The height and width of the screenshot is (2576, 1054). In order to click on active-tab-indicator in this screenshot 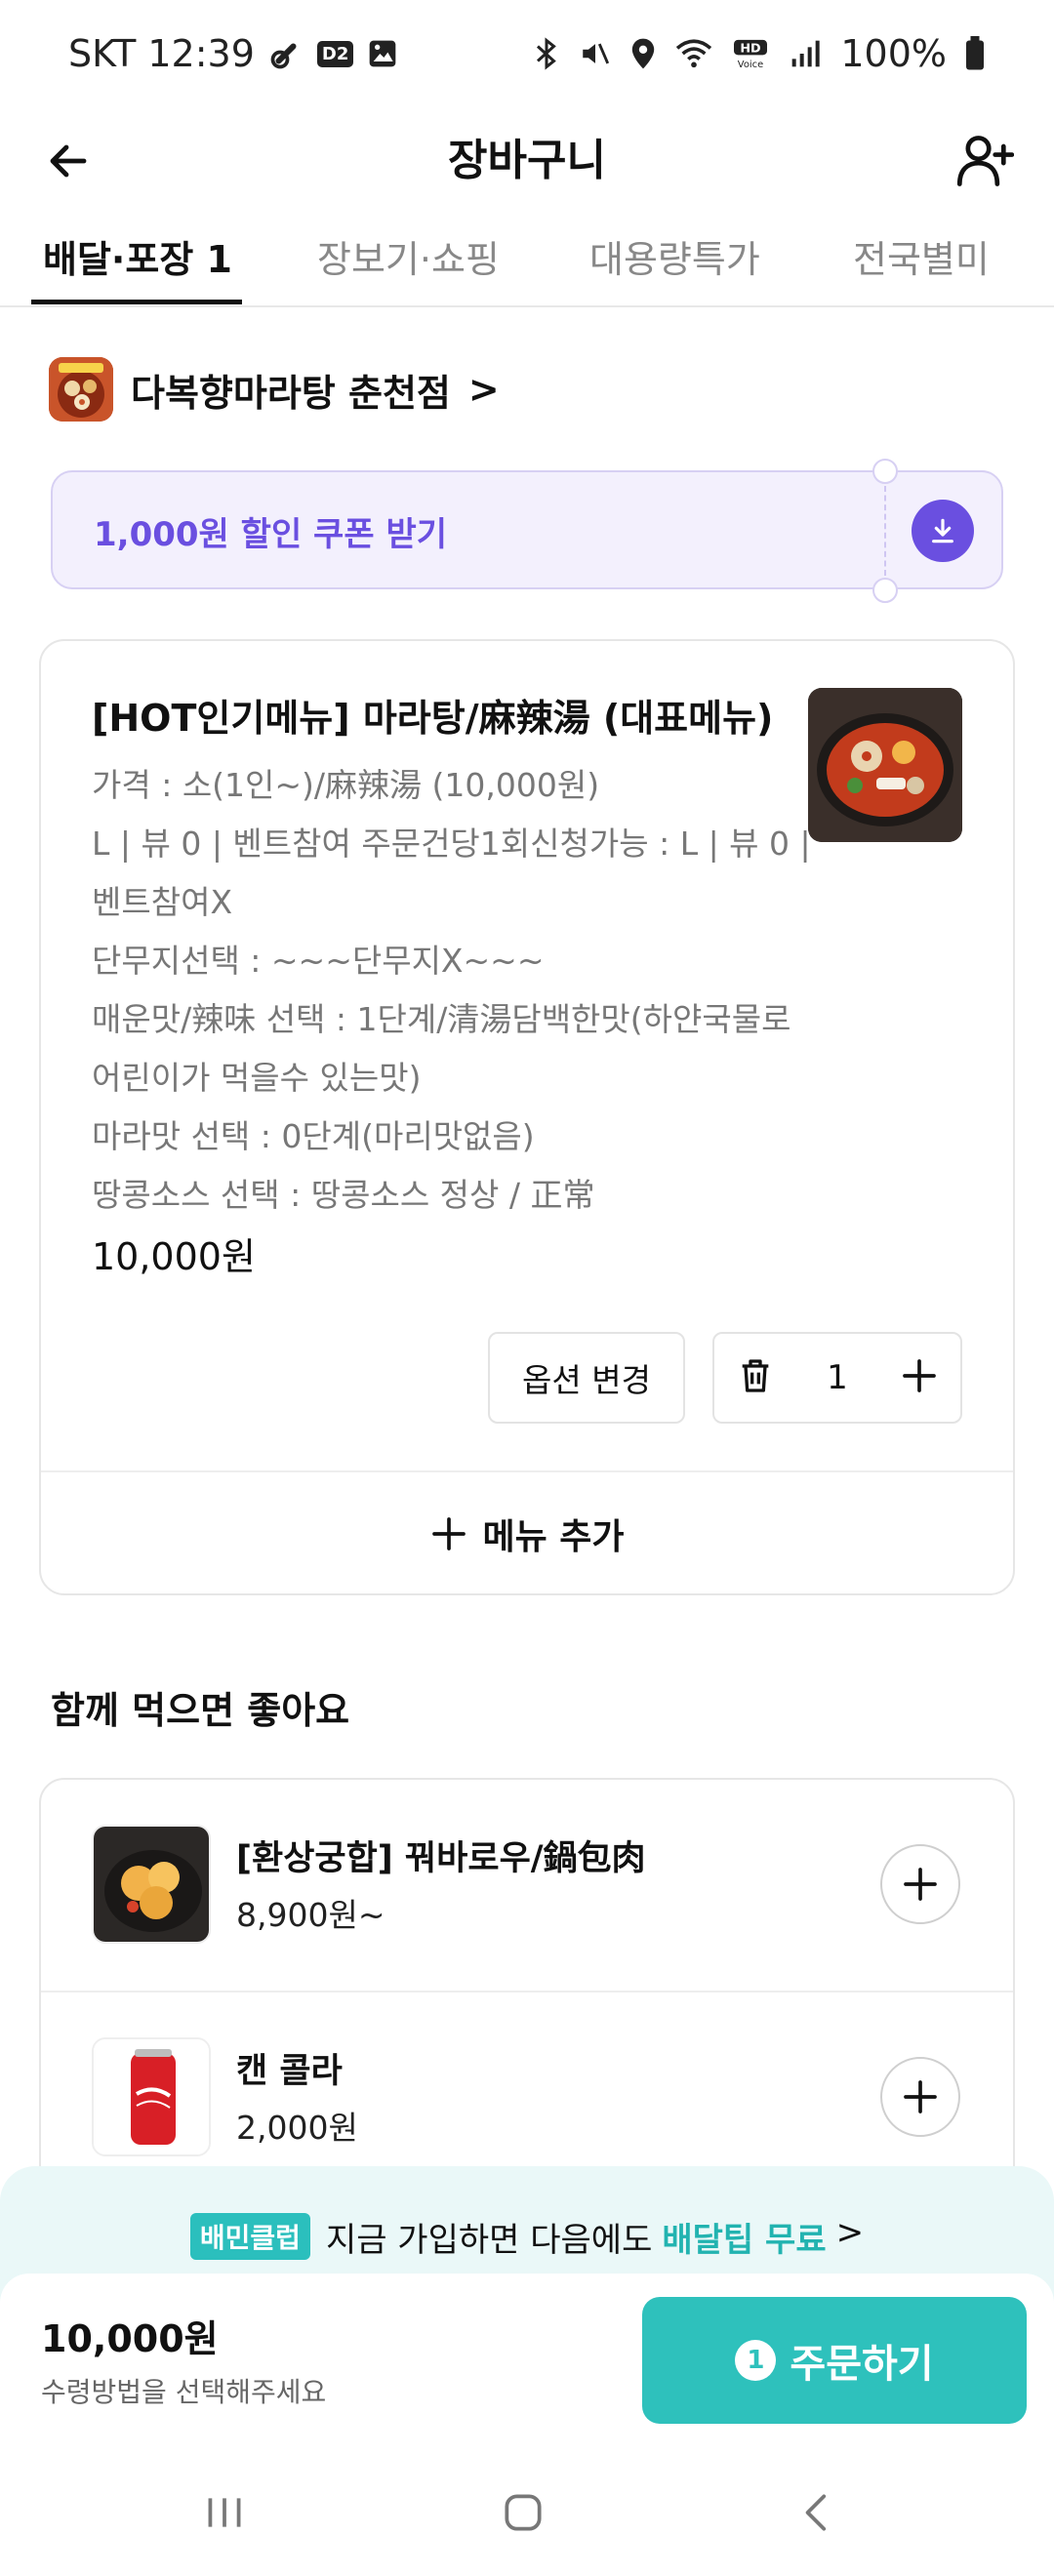, I will do `click(136, 302)`.